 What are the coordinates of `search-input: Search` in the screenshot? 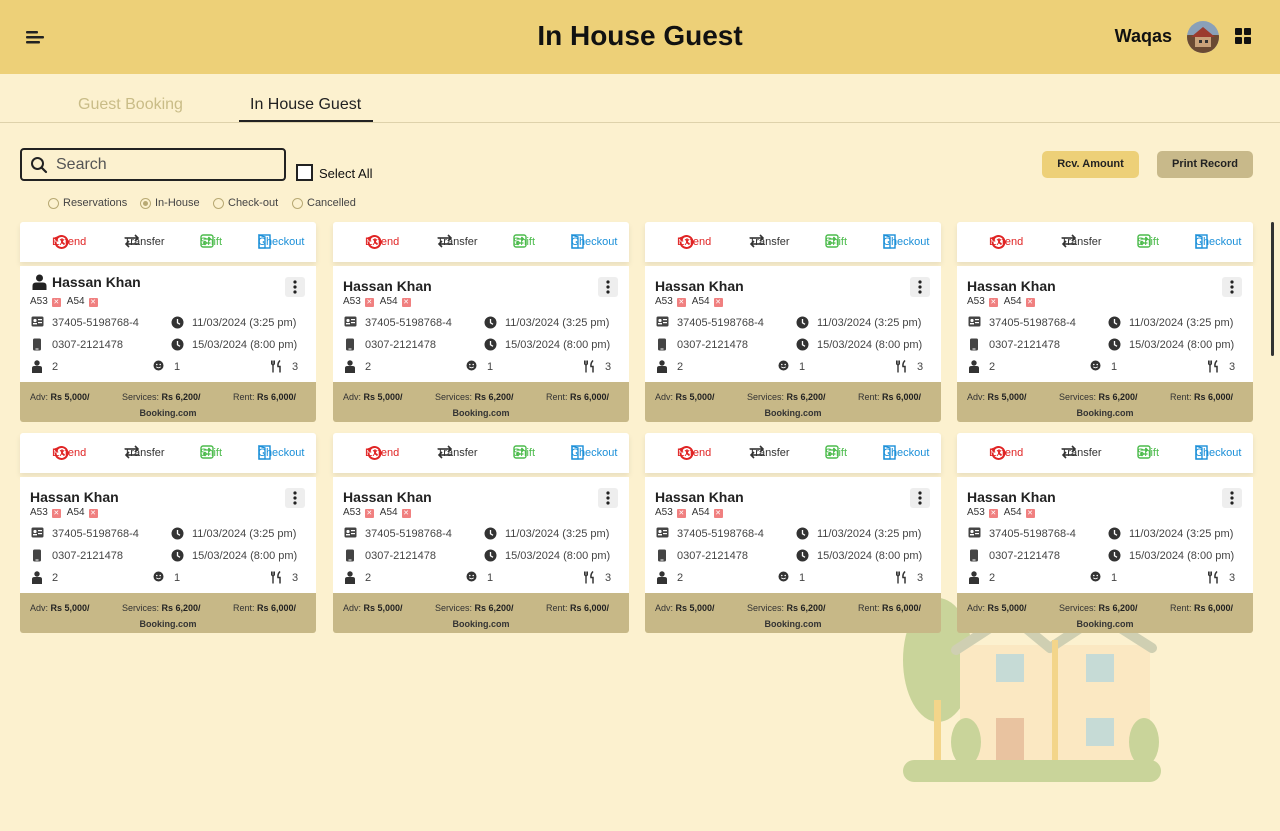 It's located at (153, 164).